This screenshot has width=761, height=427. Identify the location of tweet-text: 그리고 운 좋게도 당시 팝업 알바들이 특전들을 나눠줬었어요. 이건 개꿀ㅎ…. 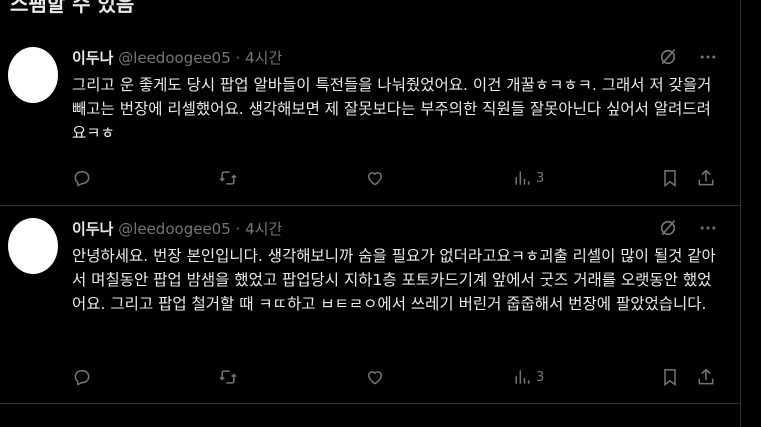
(392, 109).